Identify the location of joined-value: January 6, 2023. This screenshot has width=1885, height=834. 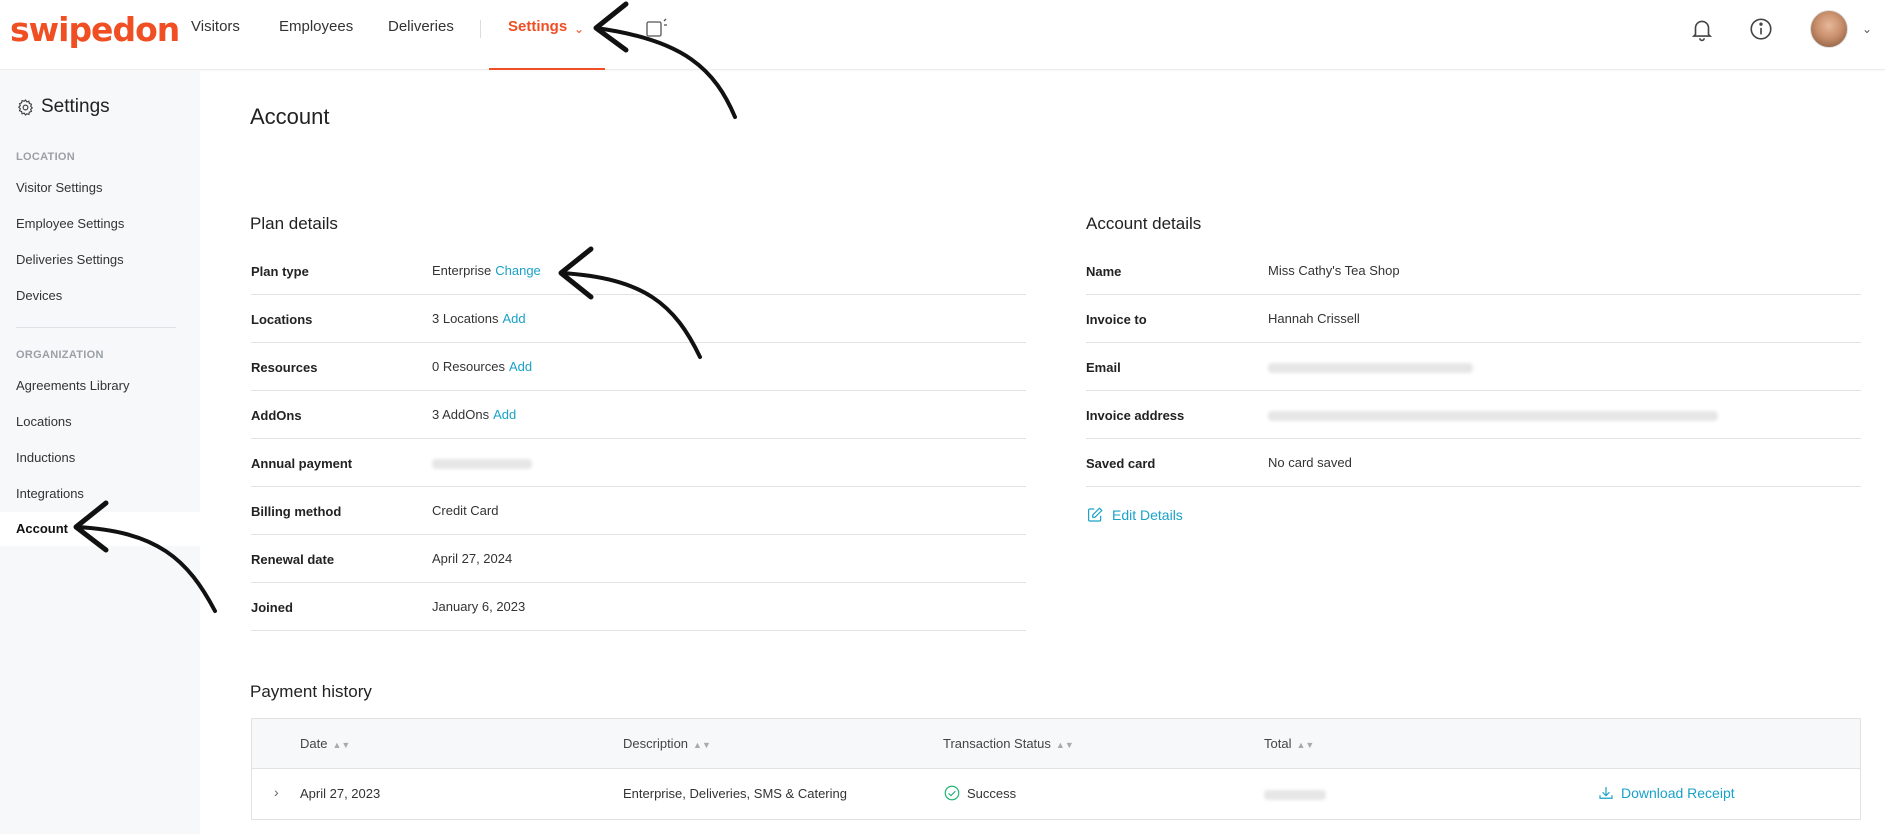
(479, 606).